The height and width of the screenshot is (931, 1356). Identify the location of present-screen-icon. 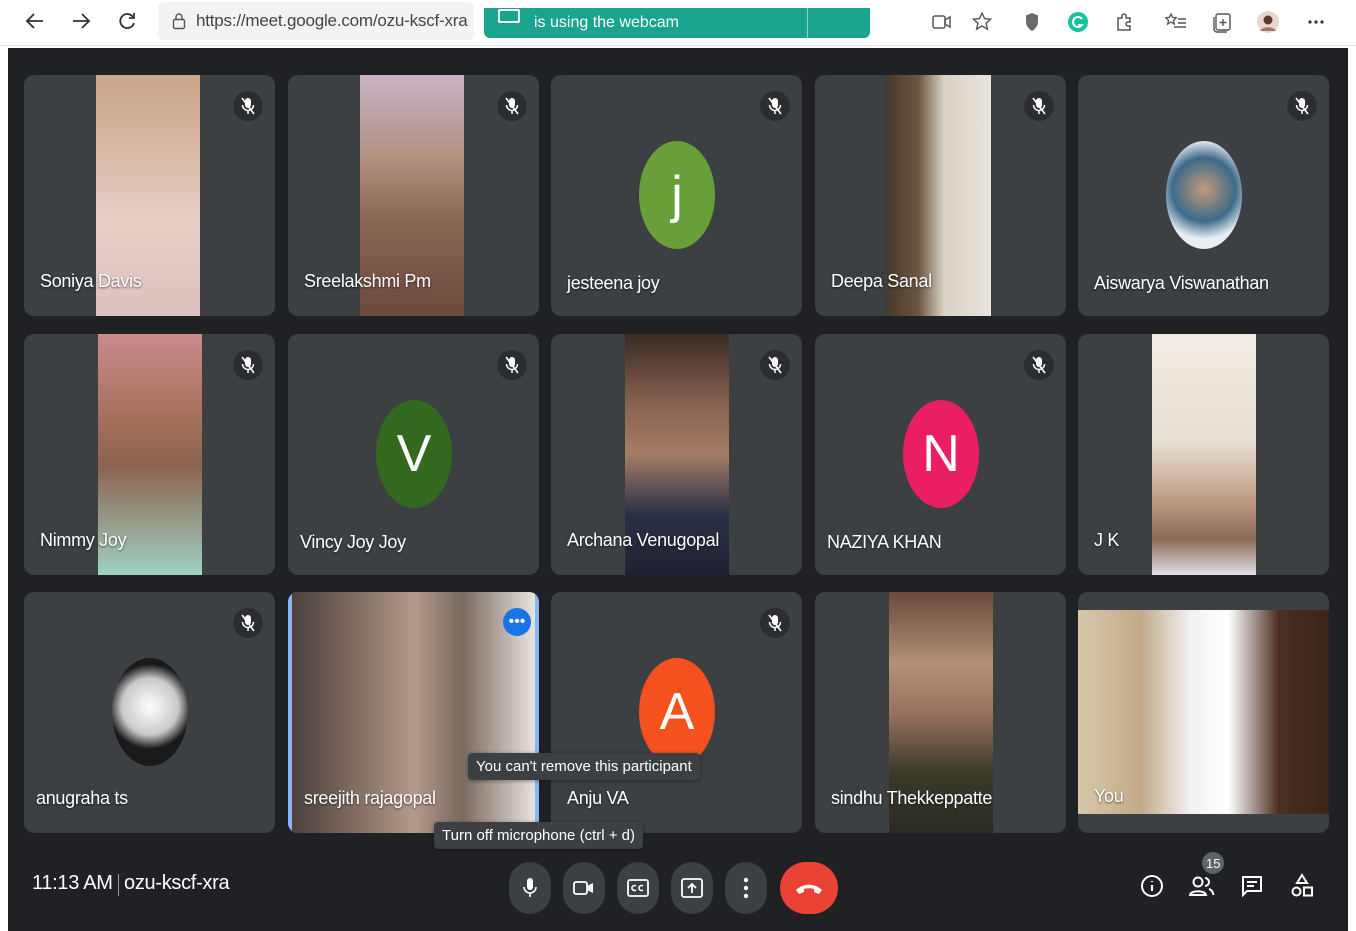
(692, 888).